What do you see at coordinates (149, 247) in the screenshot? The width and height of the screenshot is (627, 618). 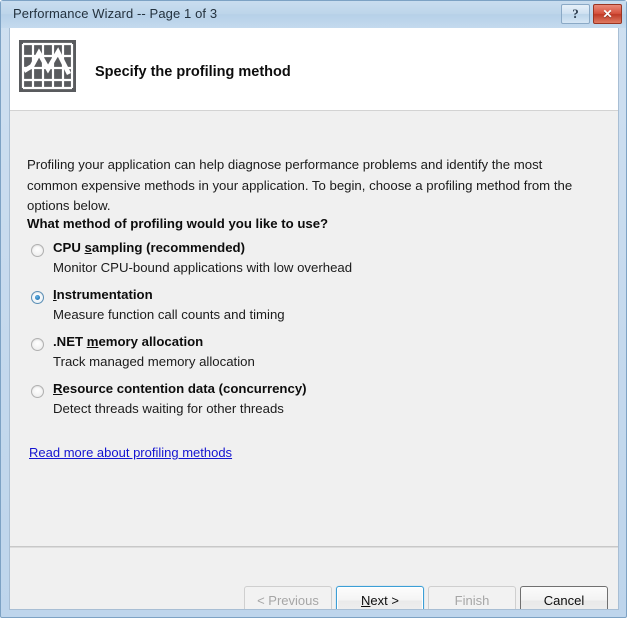 I see `option-label-cpu-sampling: CPU sampling (recommended)` at bounding box center [149, 247].